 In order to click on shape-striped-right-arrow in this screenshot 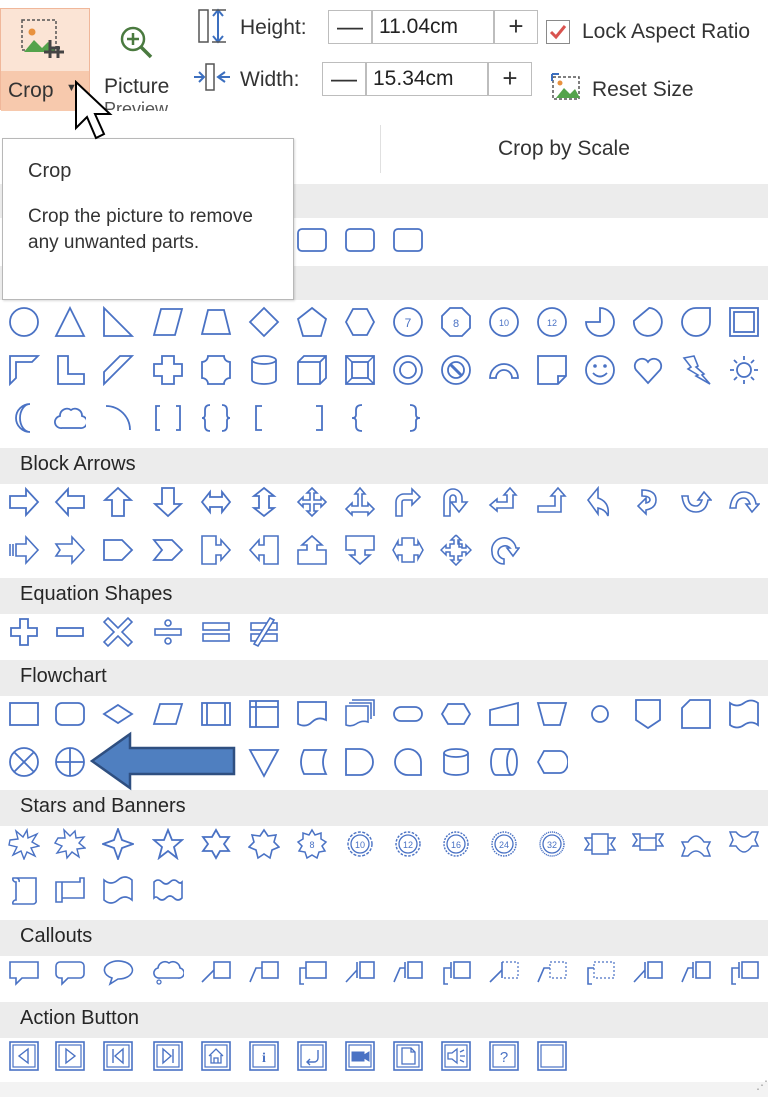, I will do `click(24, 550)`.